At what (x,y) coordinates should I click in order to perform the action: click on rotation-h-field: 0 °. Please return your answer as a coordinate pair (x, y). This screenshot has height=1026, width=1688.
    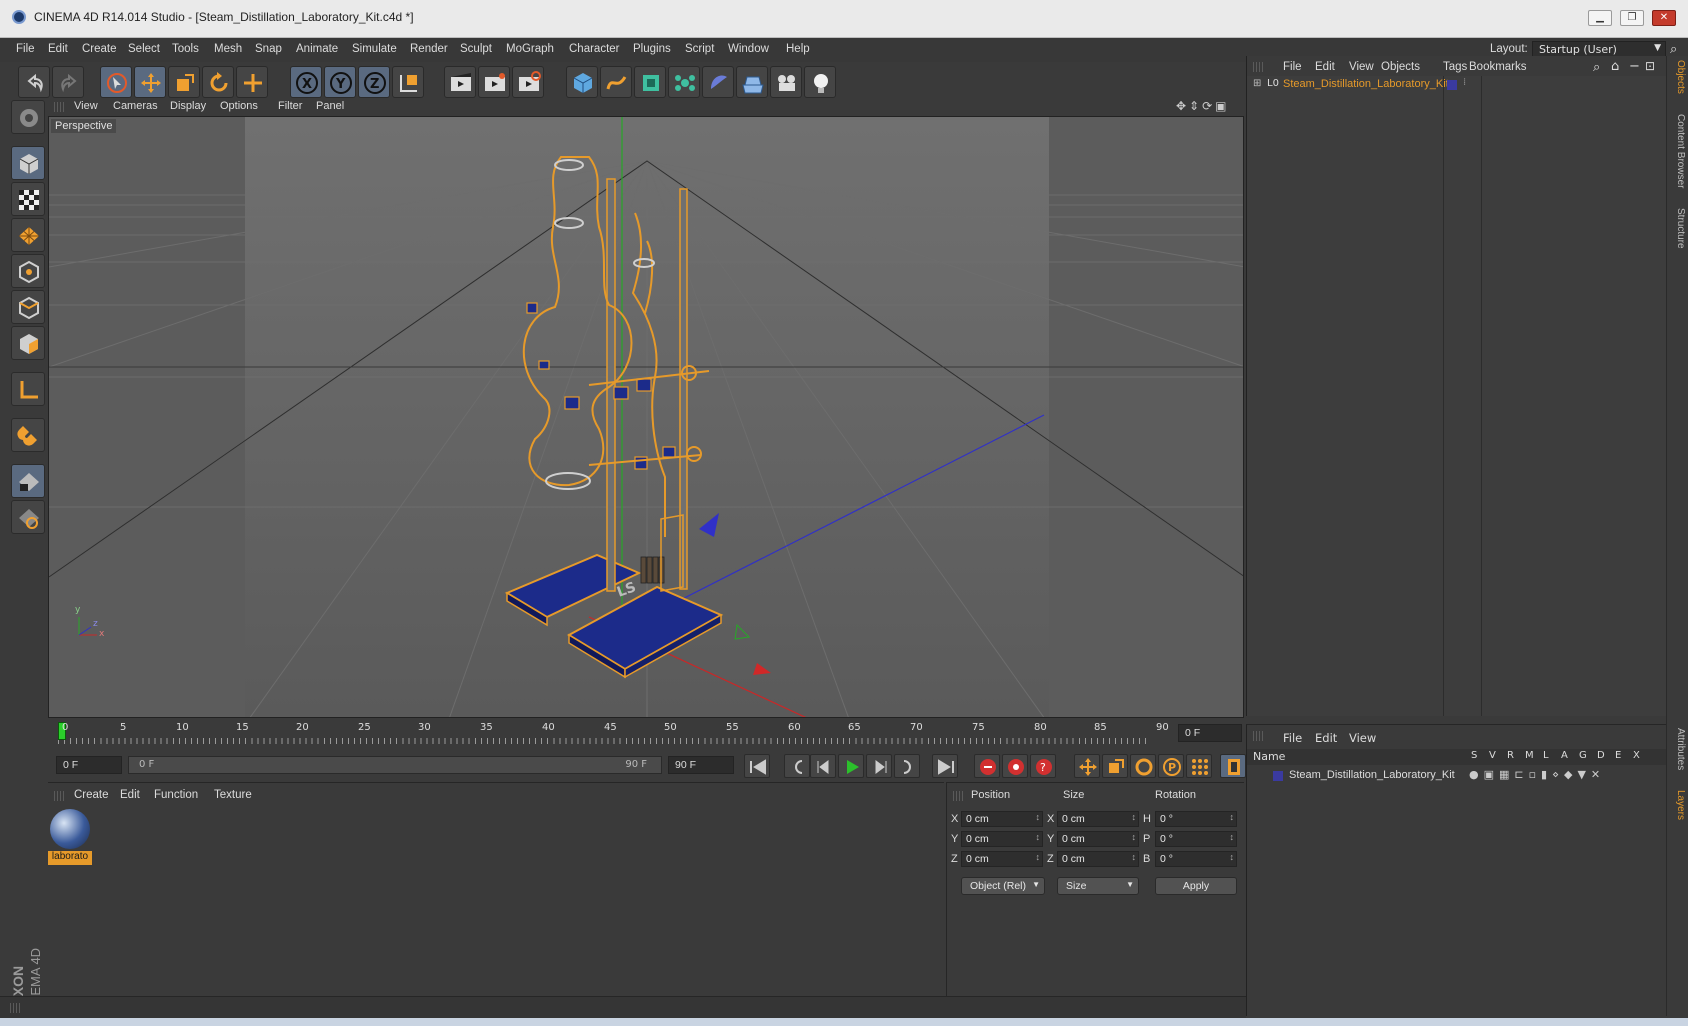
    Looking at the image, I should click on (1196, 819).